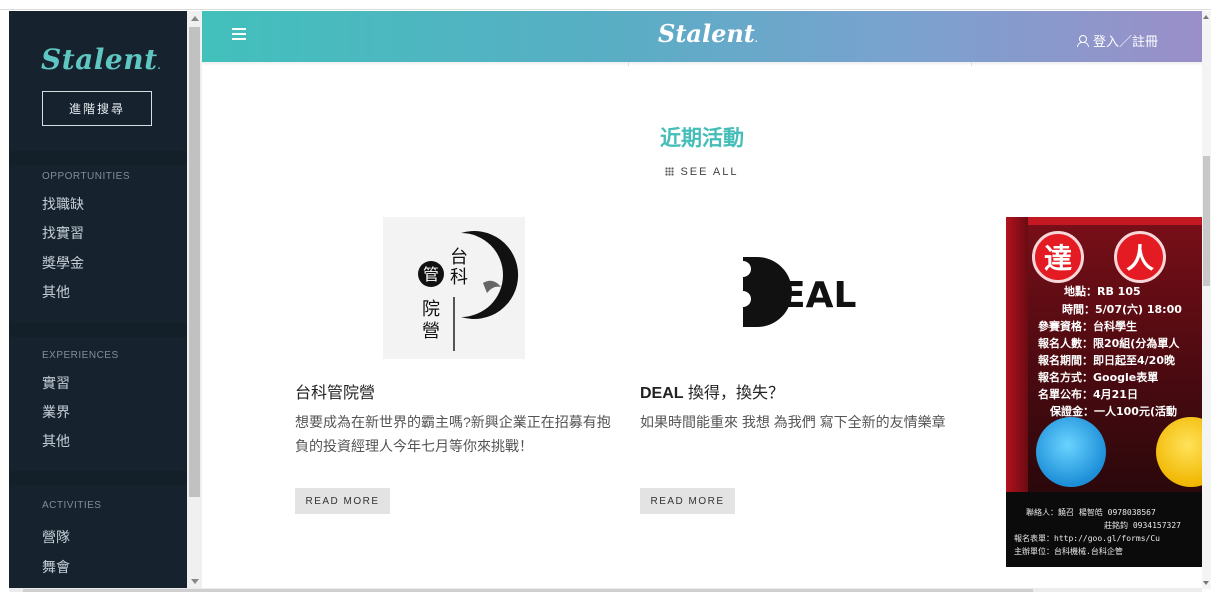  I want to click on poster-footer-line: 莊銘鈞 0934157327, so click(1142, 525).